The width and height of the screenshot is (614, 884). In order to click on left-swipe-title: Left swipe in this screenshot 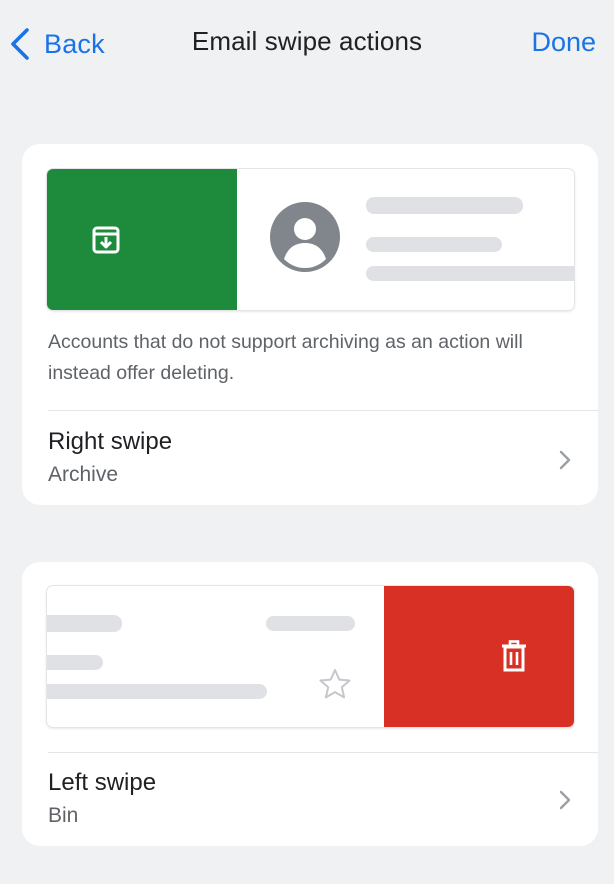, I will do `click(102, 782)`.